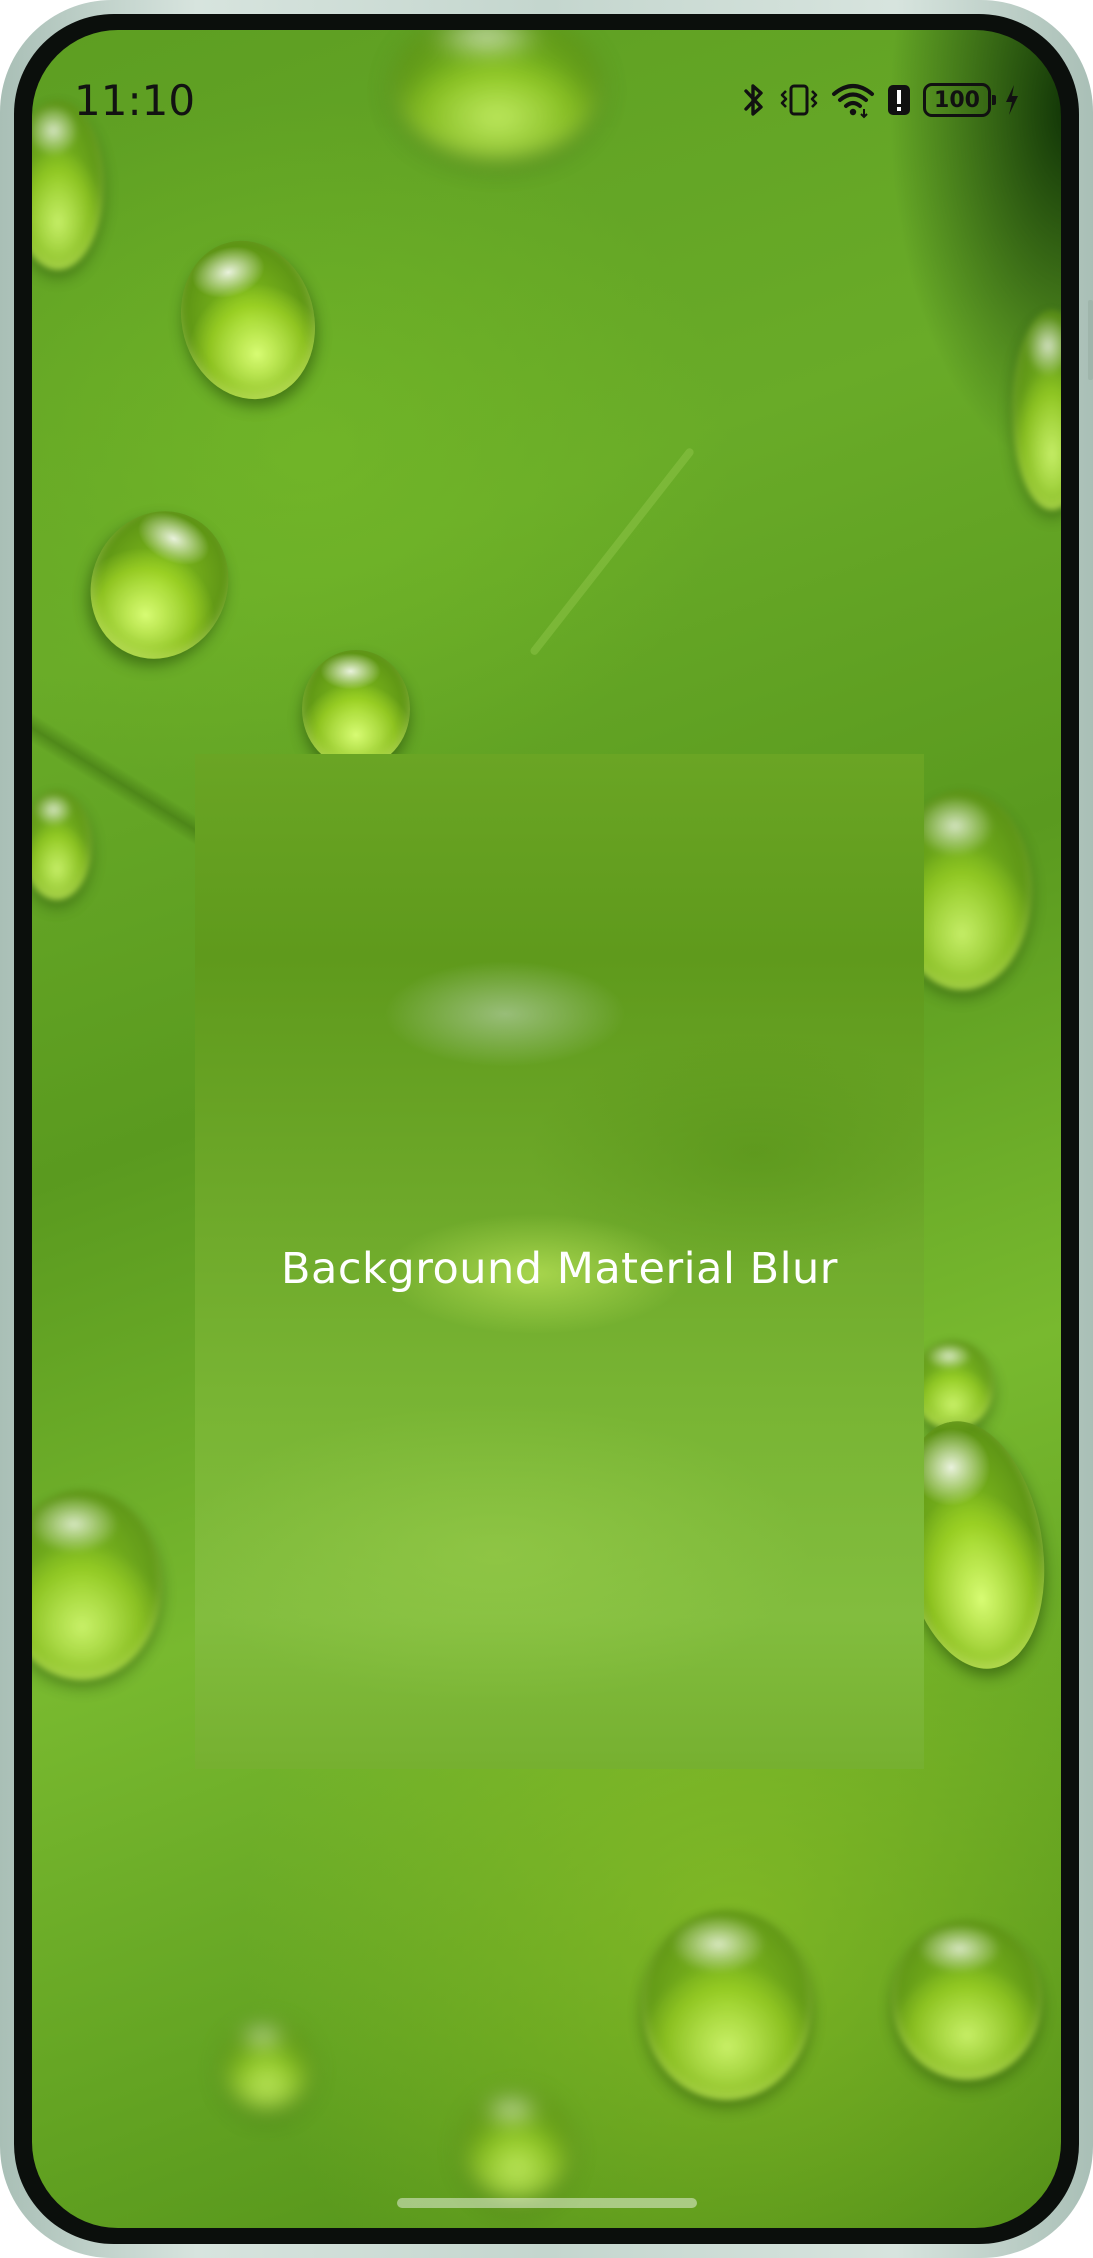 This screenshot has height=2258, width=1093. I want to click on panel-label: Background Material Blur, so click(559, 1269).